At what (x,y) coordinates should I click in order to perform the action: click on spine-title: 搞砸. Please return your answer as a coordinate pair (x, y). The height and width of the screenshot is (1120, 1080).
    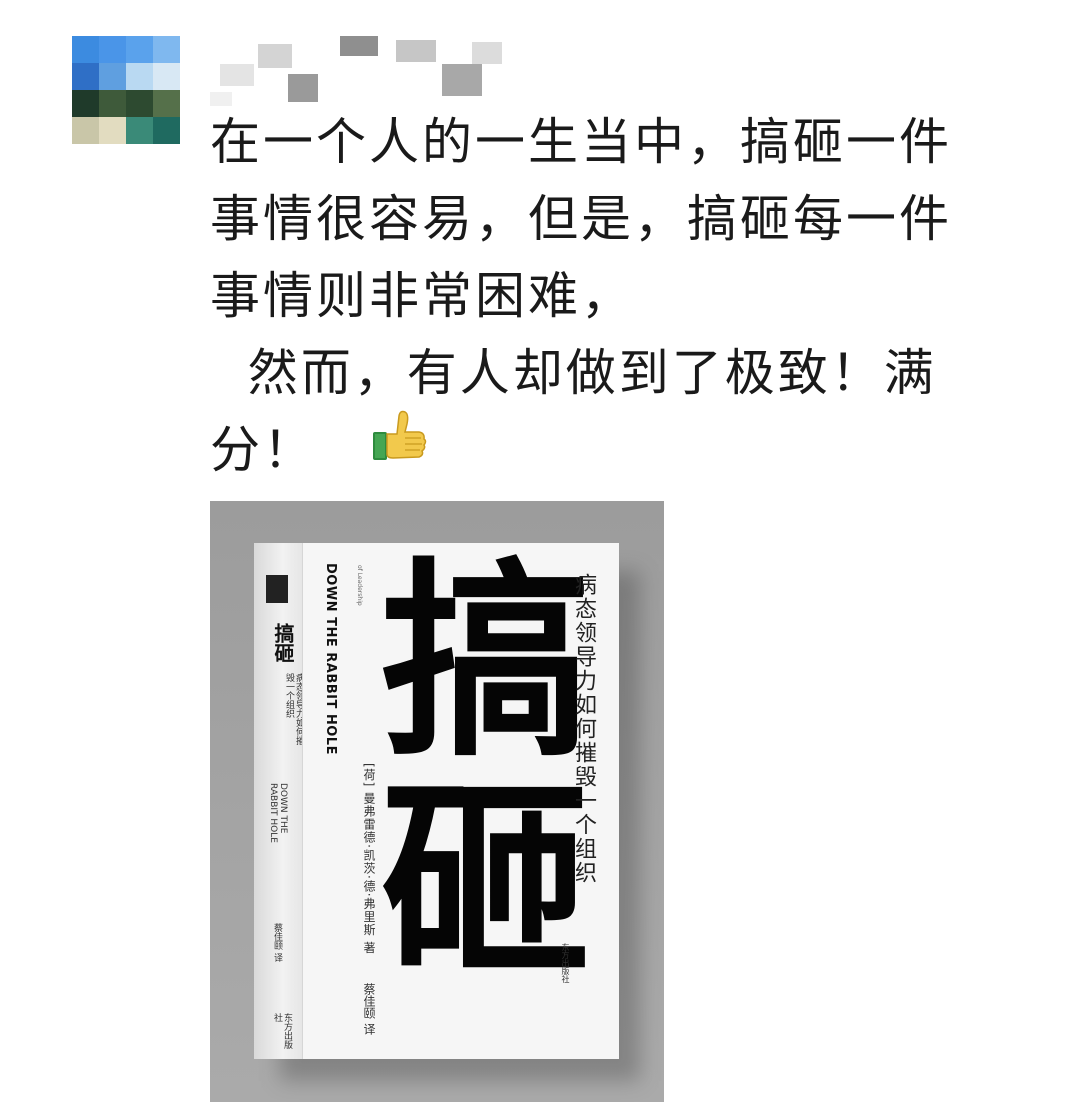
    Looking at the image, I should click on (283, 643).